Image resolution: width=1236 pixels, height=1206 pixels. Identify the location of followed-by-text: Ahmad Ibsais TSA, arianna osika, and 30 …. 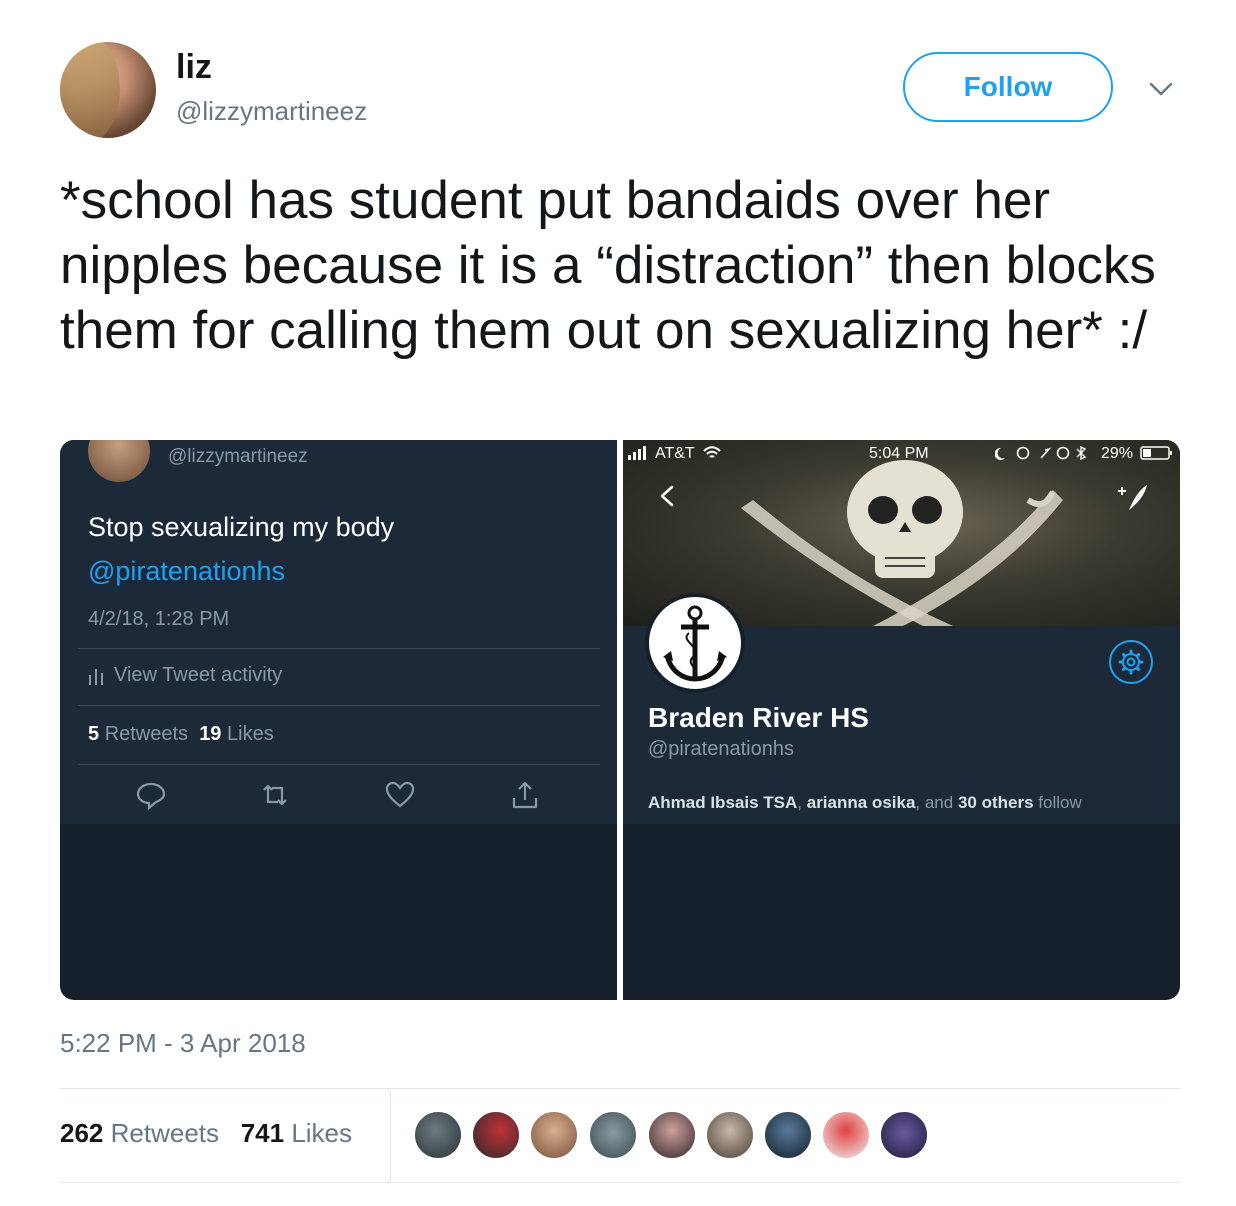
(865, 803).